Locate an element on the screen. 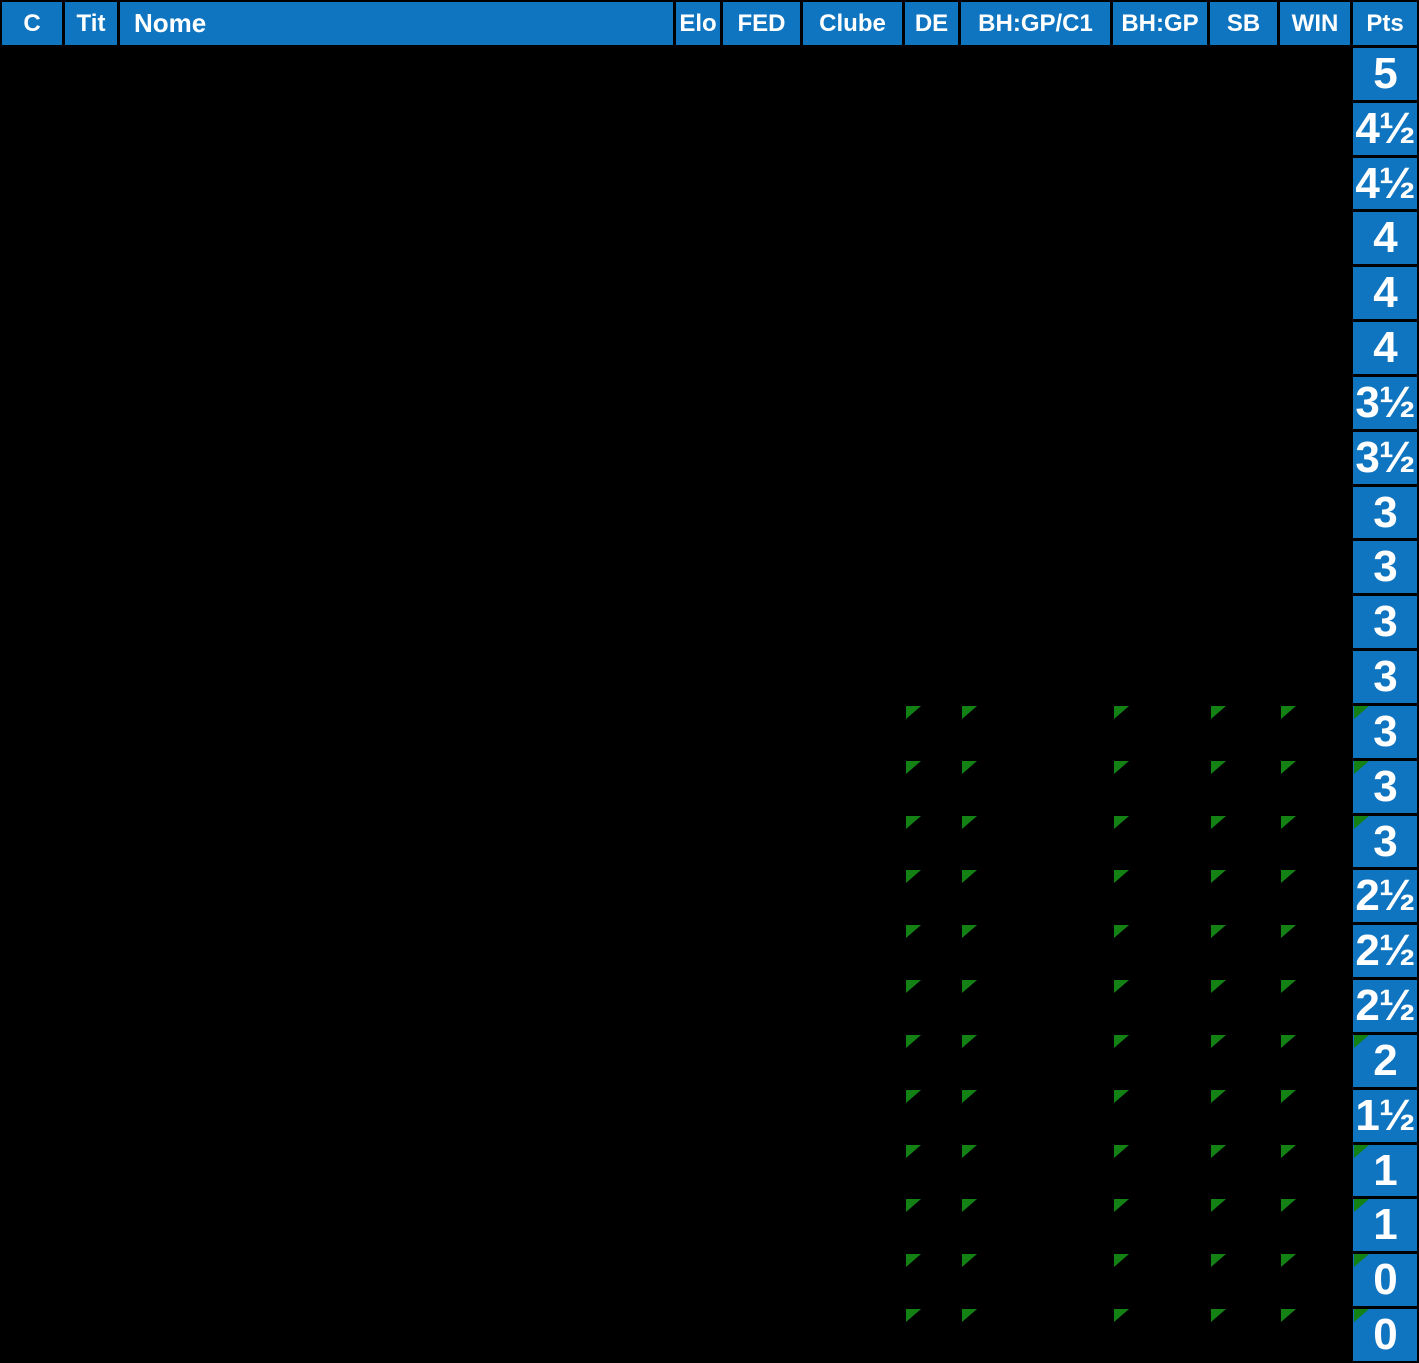 Image resolution: width=1419 pixels, height=1363 pixels. header-cell-clube: Clube is located at coordinates (852, 23).